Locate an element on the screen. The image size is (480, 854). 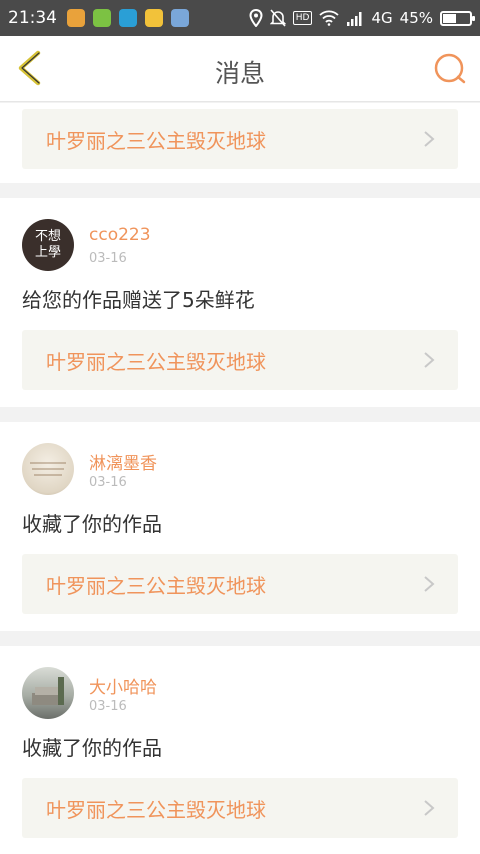
hd-badge: HD is located at coordinates (302, 18).